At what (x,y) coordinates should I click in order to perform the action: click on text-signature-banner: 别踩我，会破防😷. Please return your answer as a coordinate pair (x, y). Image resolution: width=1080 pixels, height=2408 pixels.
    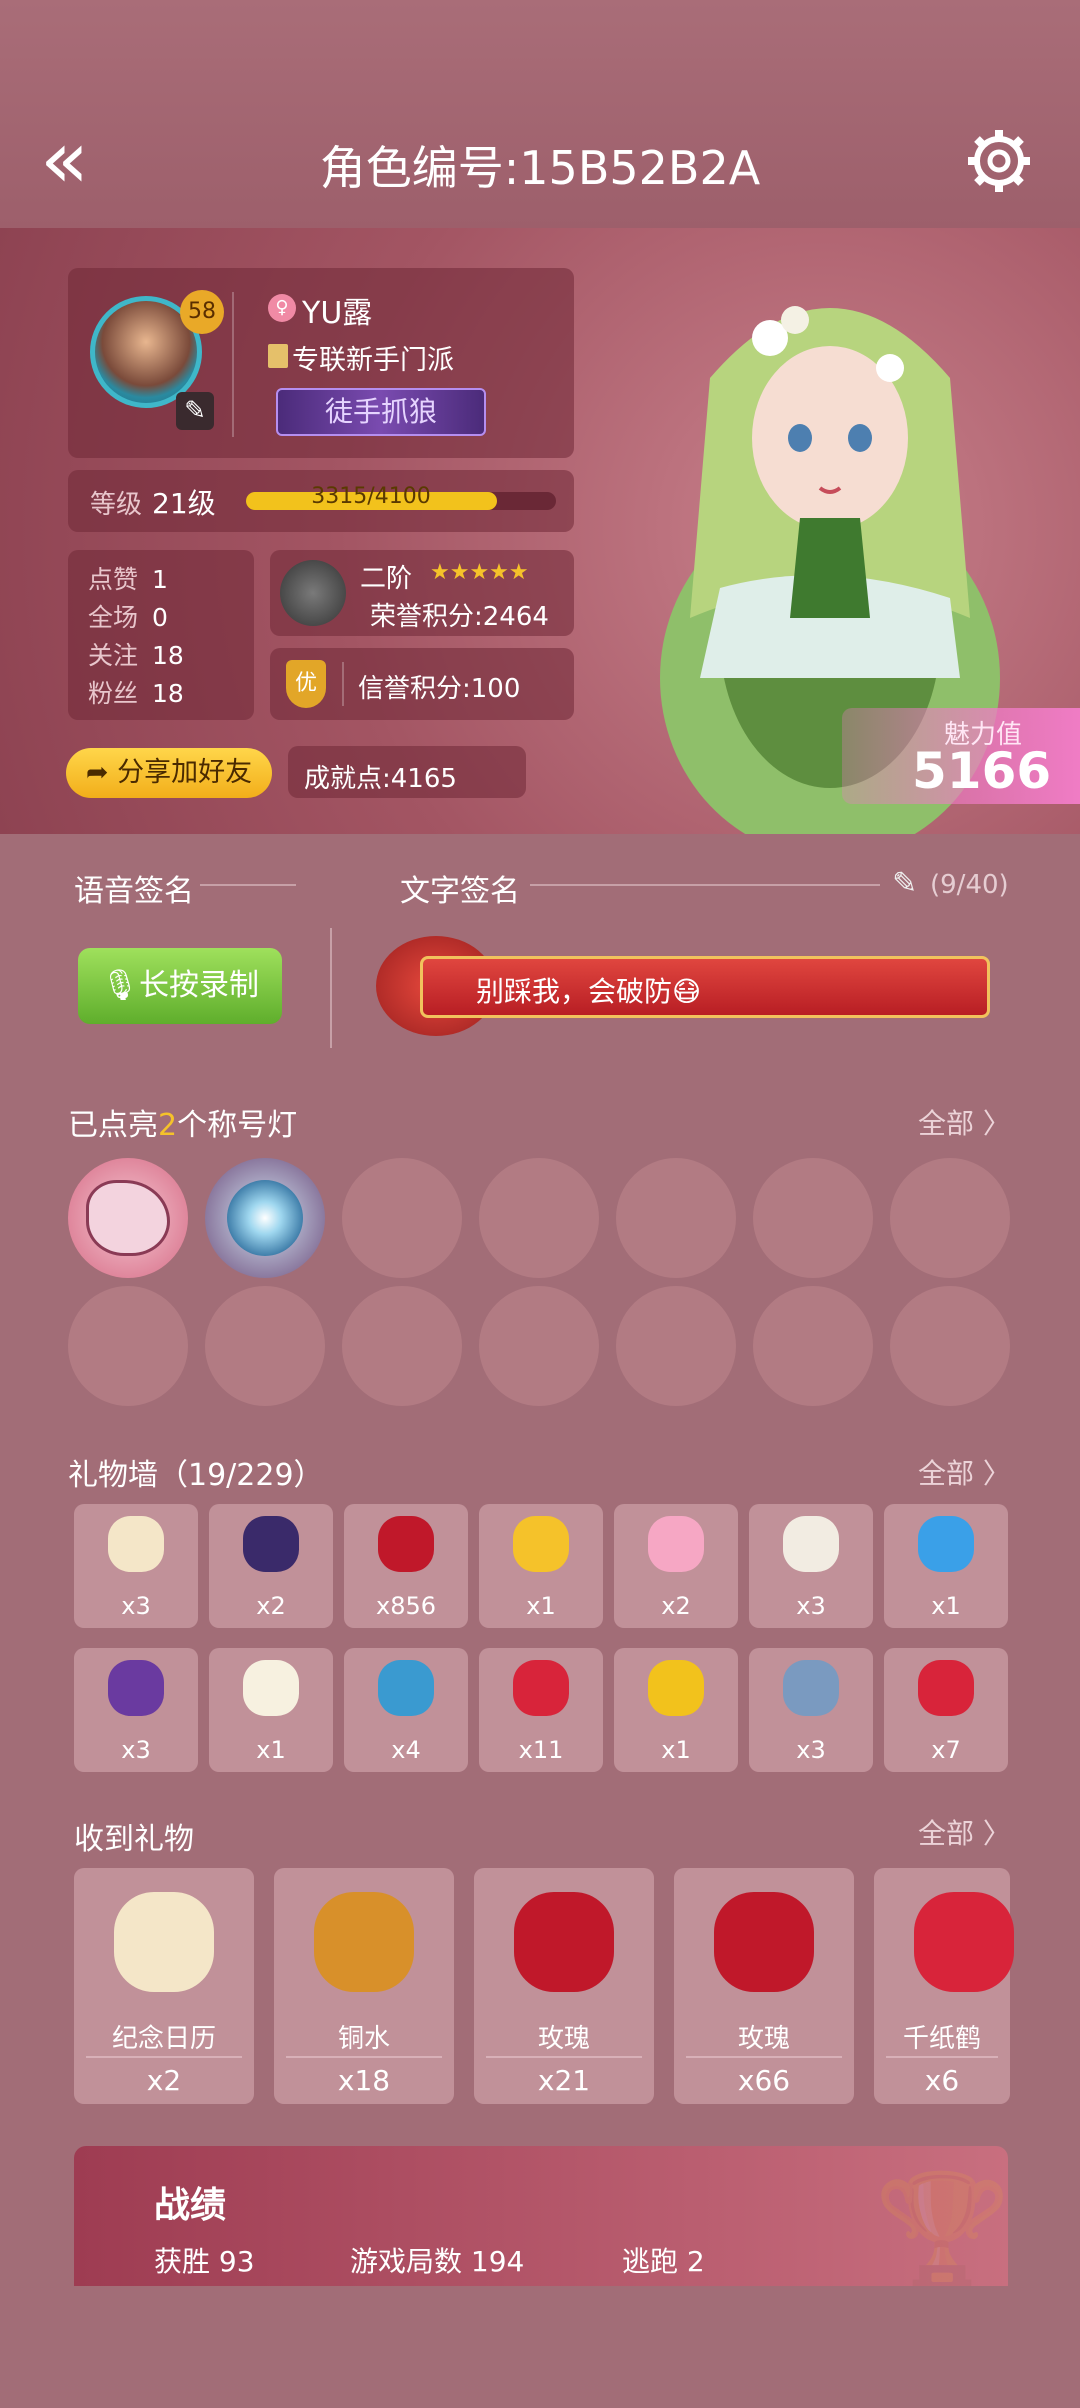
    Looking at the image, I should click on (698, 986).